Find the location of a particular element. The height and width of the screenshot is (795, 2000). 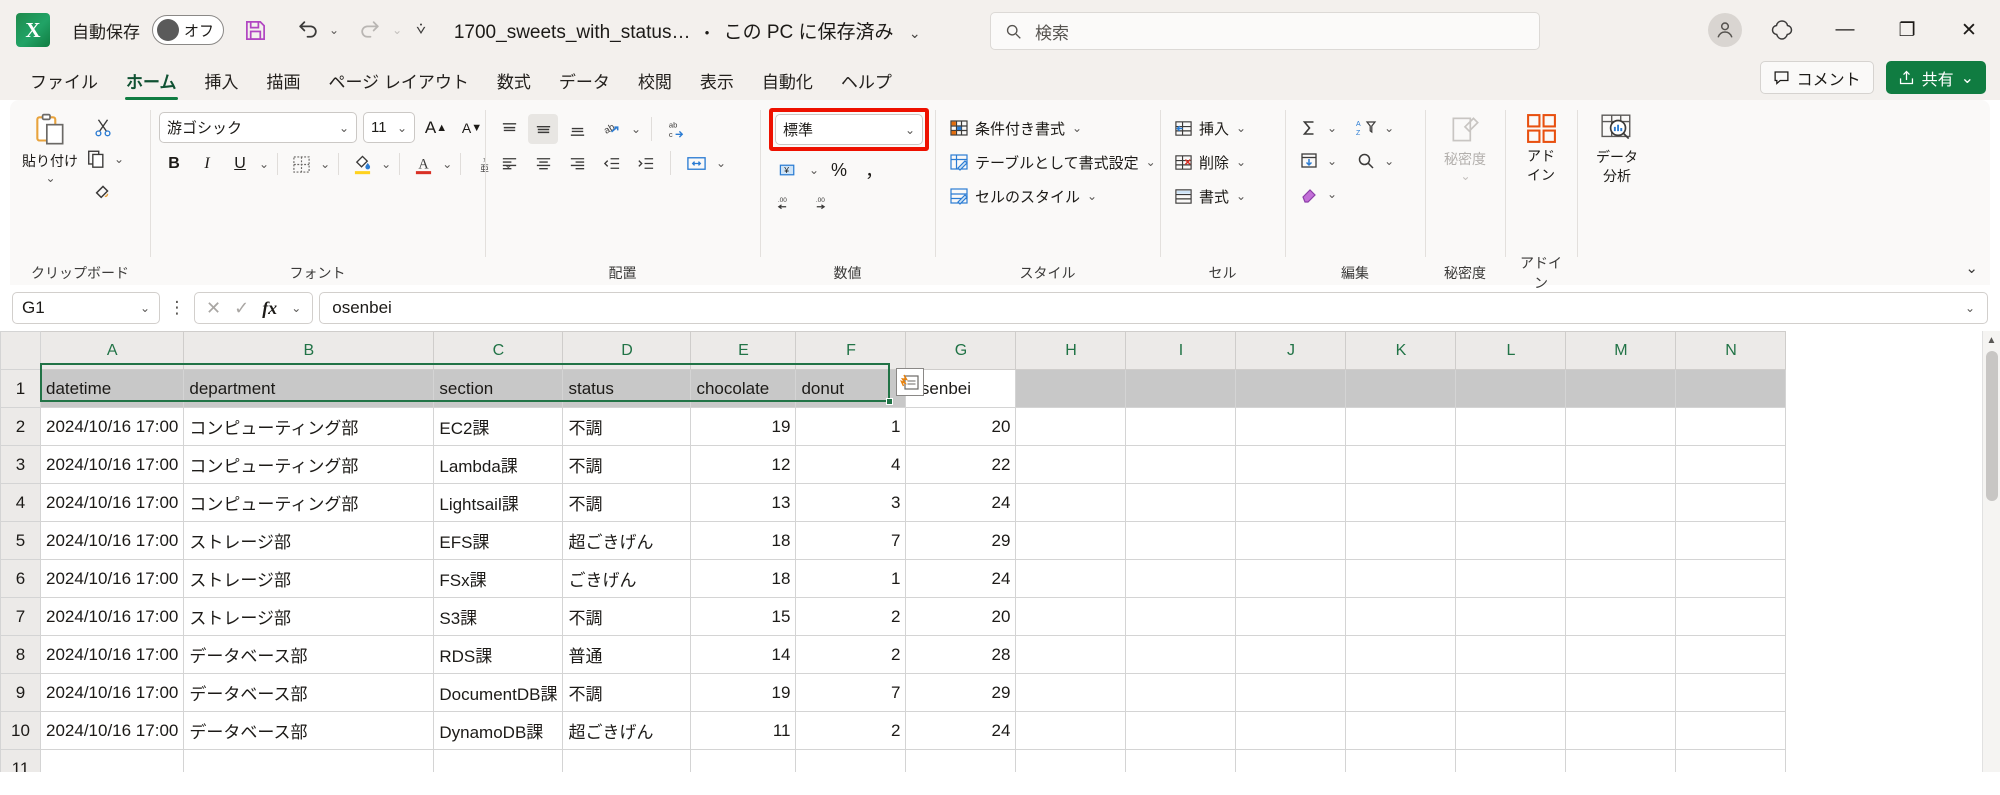

cell-h9 is located at coordinates (1071, 692).